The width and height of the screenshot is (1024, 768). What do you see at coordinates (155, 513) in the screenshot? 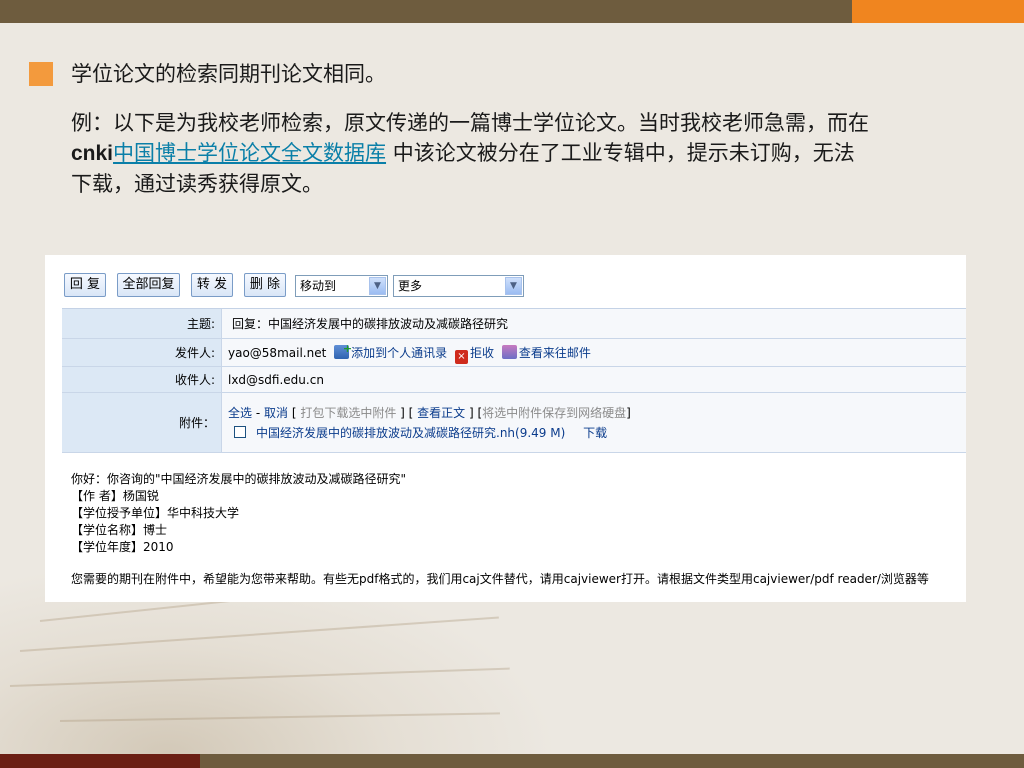
I see `body-line: 【学位授予单位】华中科技大学` at bounding box center [155, 513].